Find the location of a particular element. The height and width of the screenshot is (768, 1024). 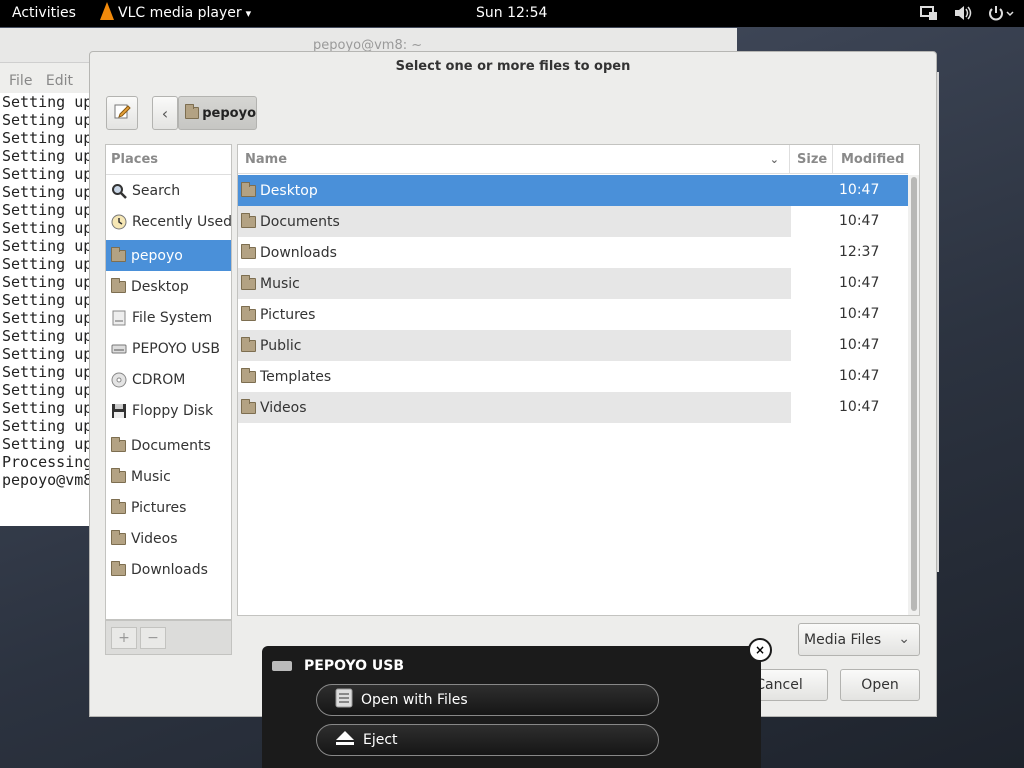

app-menu-arrow: ▾ is located at coordinates (248, 13).